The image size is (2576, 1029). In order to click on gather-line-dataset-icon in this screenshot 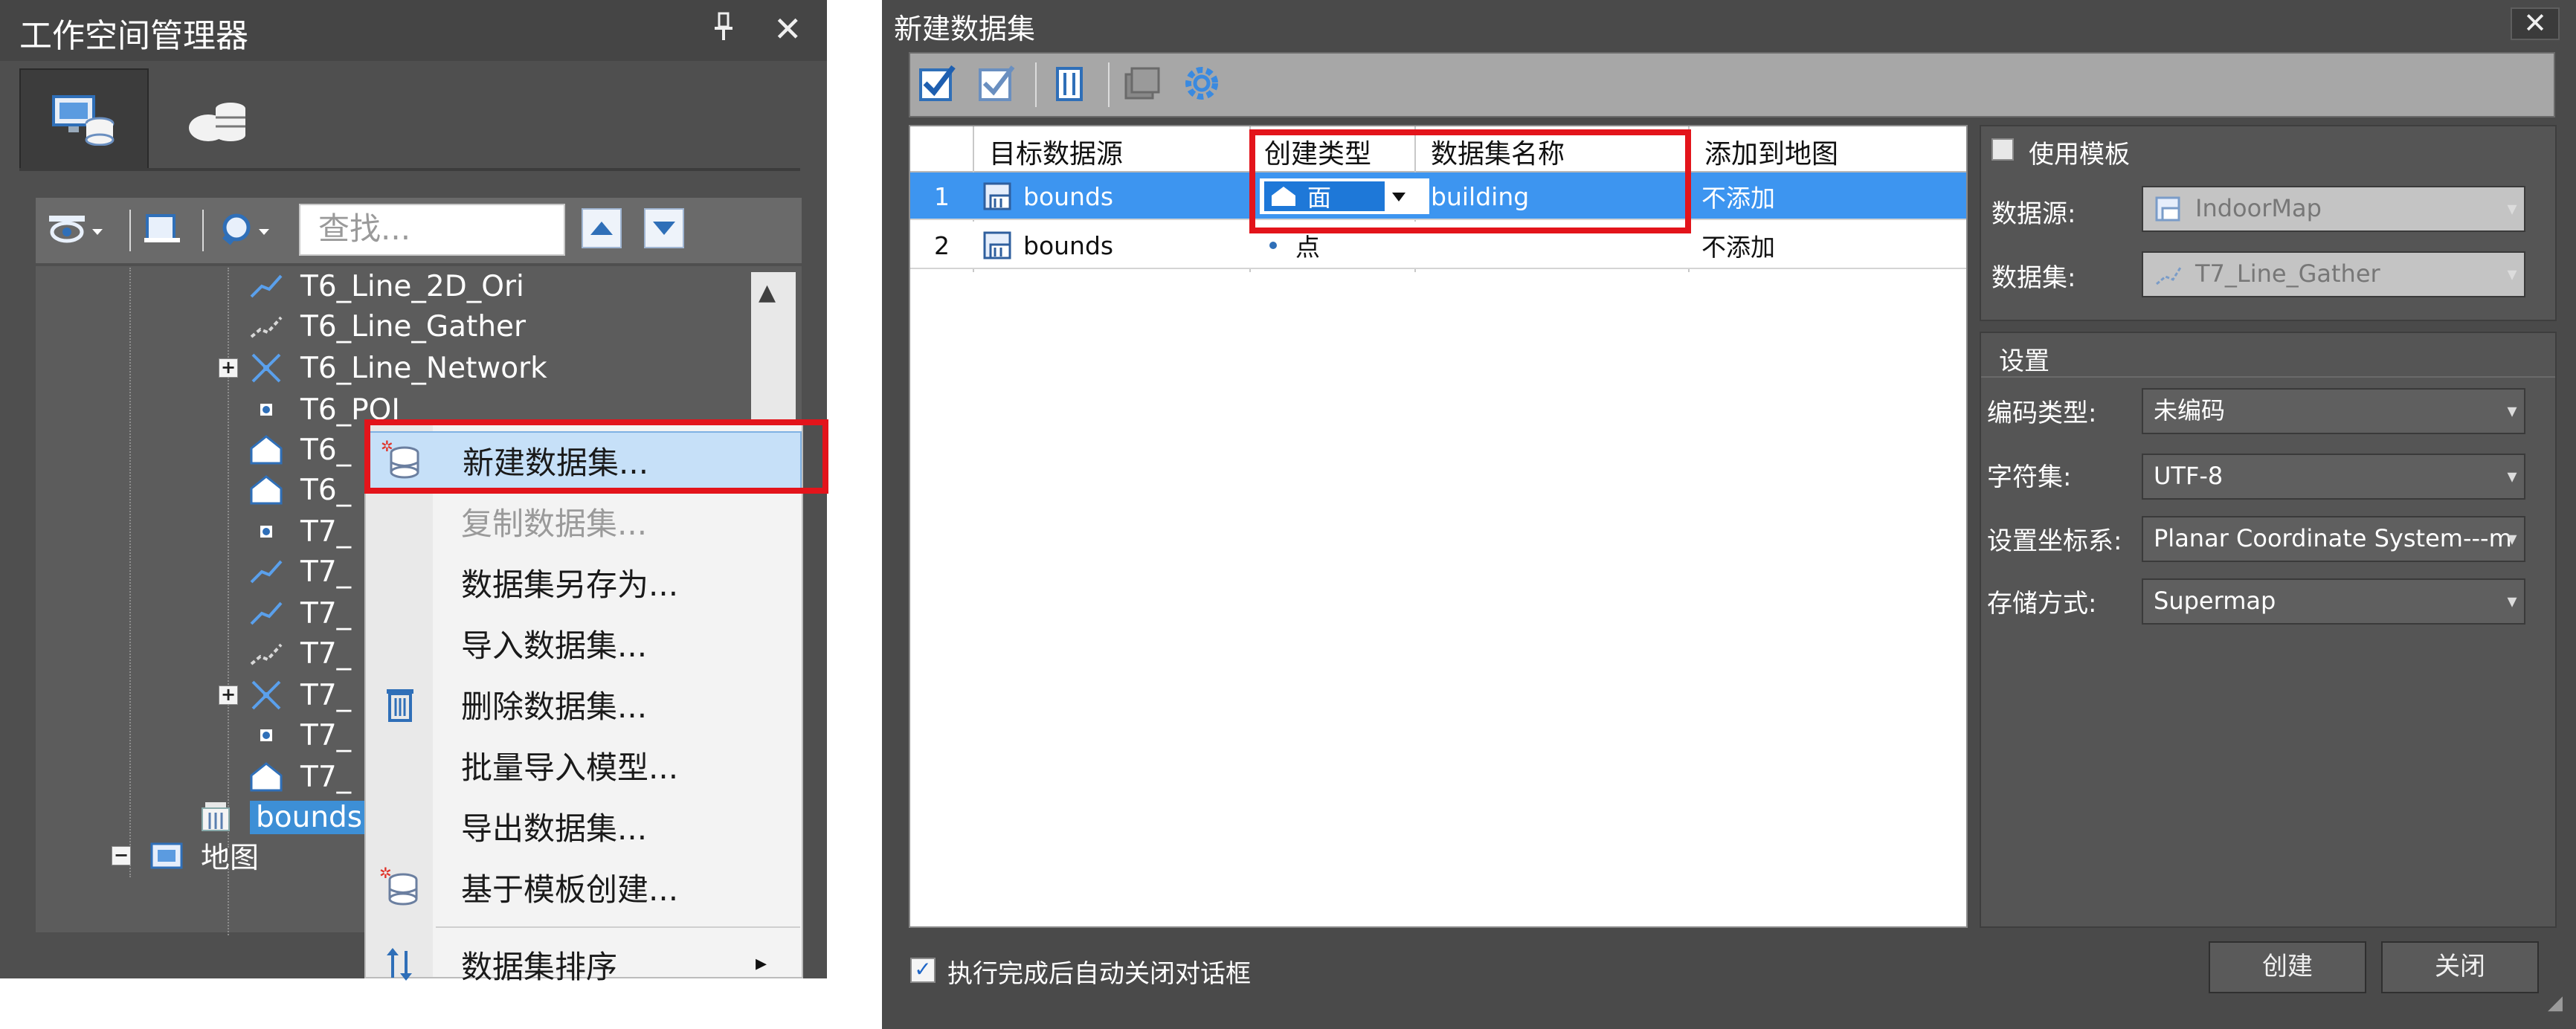, I will do `click(266, 653)`.